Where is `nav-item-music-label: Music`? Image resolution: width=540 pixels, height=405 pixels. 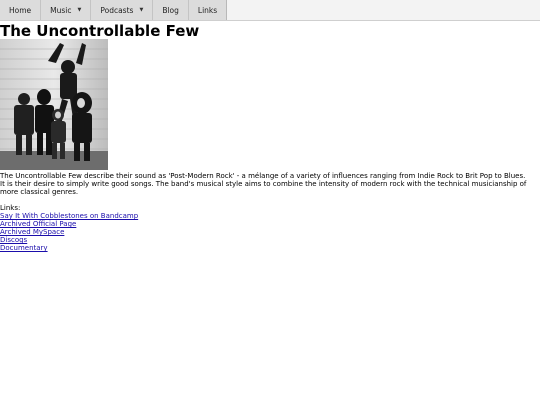 nav-item-music-label: Music is located at coordinates (61, 10).